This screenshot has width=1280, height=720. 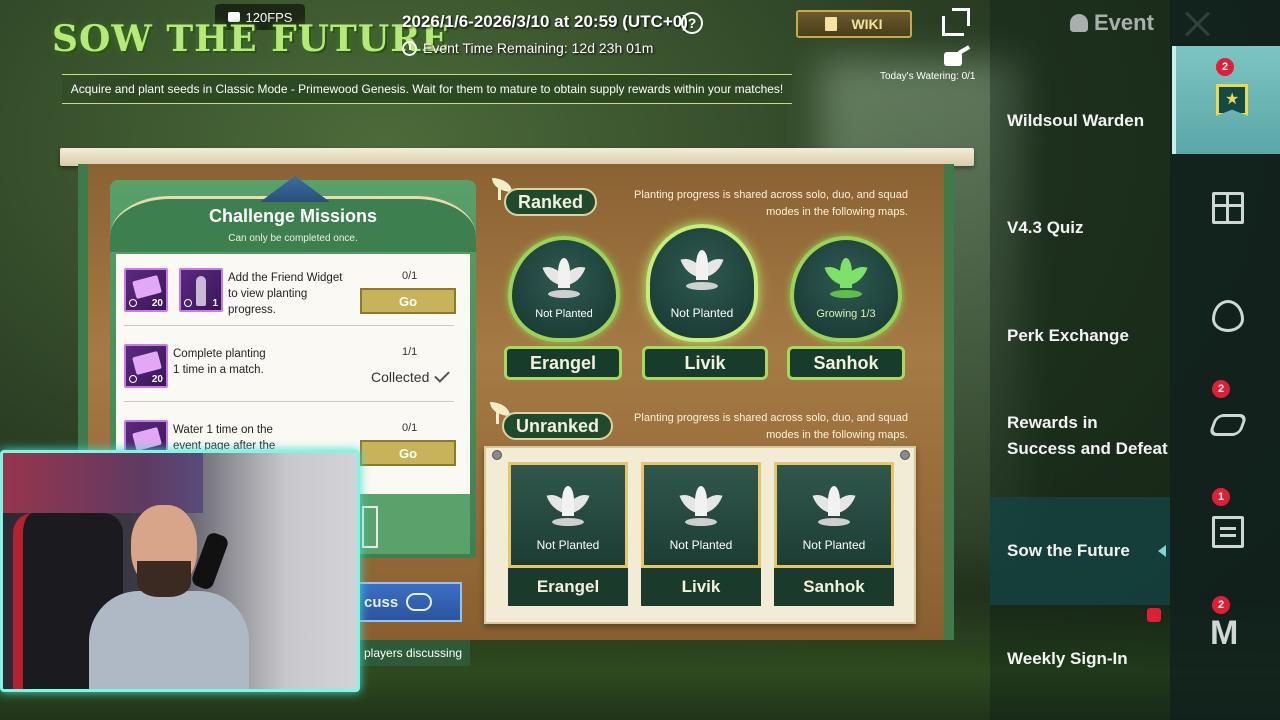 What do you see at coordinates (705, 363) in the screenshot?
I see `ranked-map-livik: Livik` at bounding box center [705, 363].